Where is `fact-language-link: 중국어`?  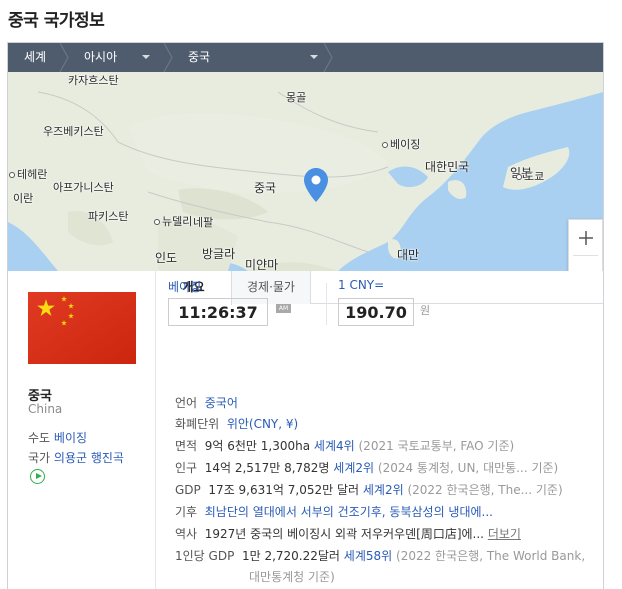 fact-language-link: 중국어 is located at coordinates (221, 403).